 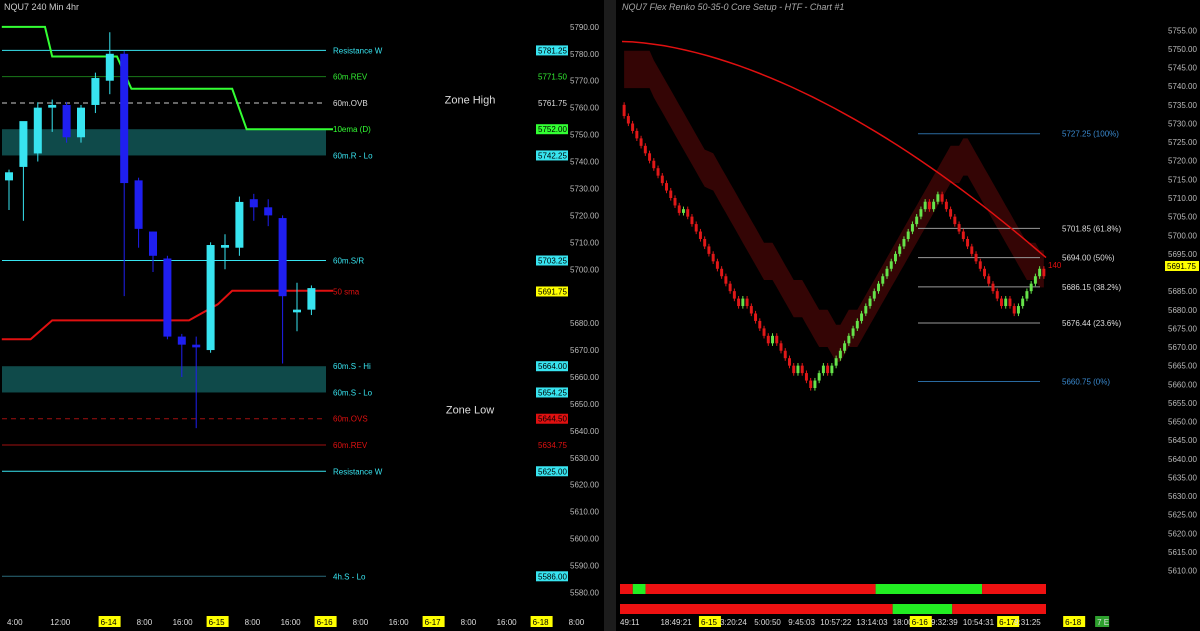 What do you see at coordinates (676, 622) in the screenshot?
I see `x-tick-label: 18:49:21` at bounding box center [676, 622].